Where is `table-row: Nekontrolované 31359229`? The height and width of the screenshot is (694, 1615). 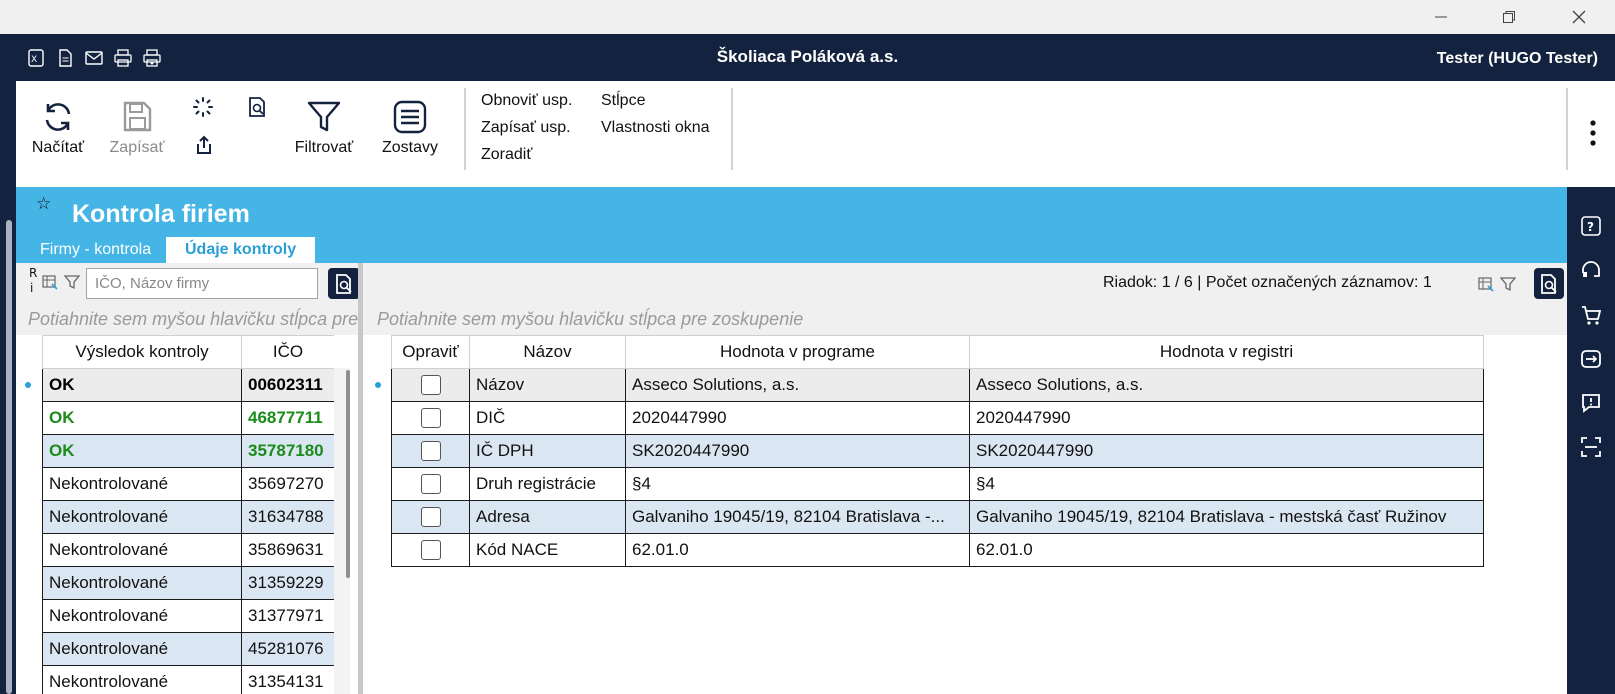 table-row: Nekontrolované 31359229 is located at coordinates (188, 583).